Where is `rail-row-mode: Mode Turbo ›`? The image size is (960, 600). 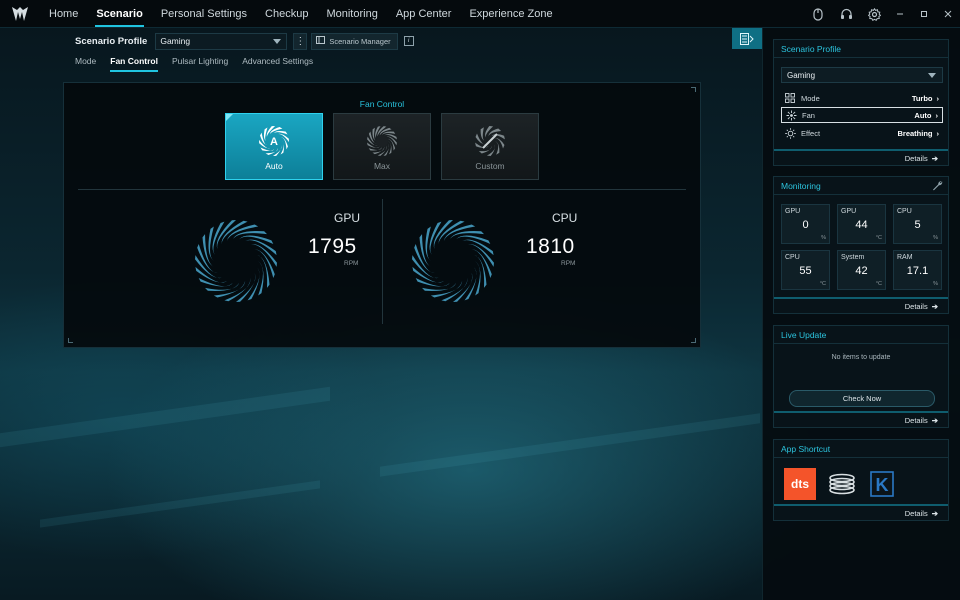
rail-row-mode: Mode Turbo › is located at coordinates (862, 98).